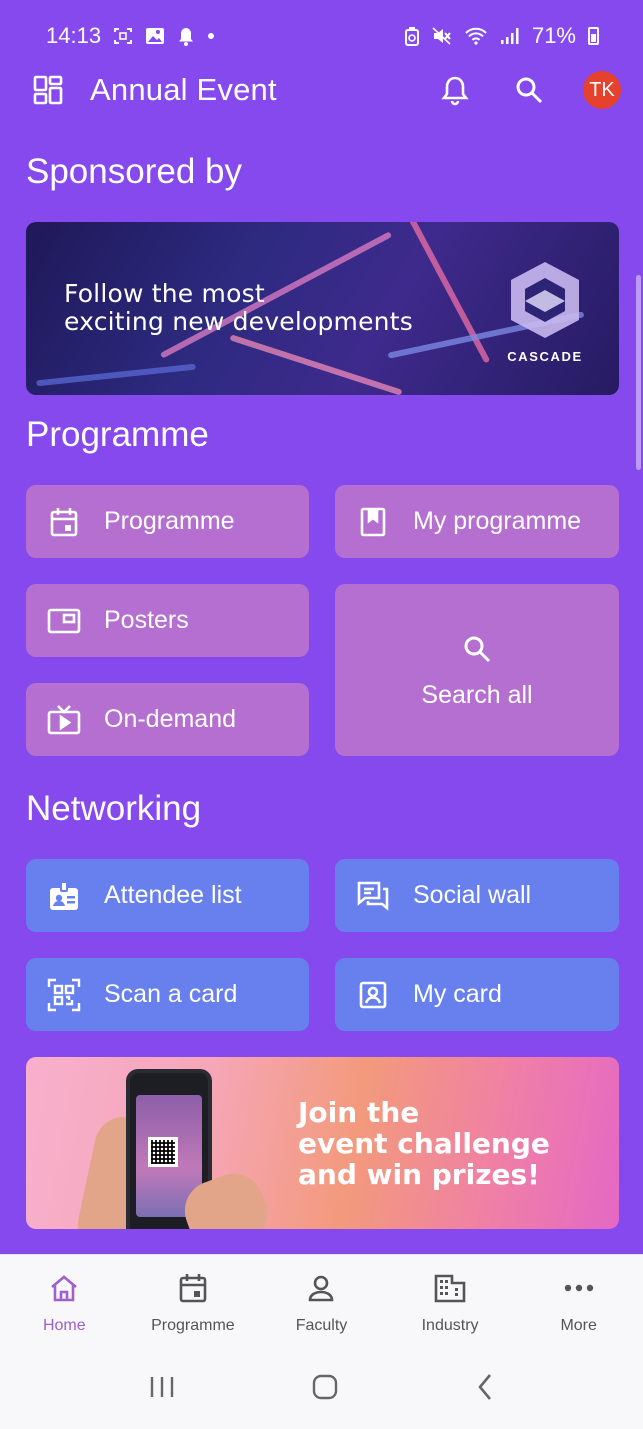  I want to click on system-nav-bar, so click(321, 1389).